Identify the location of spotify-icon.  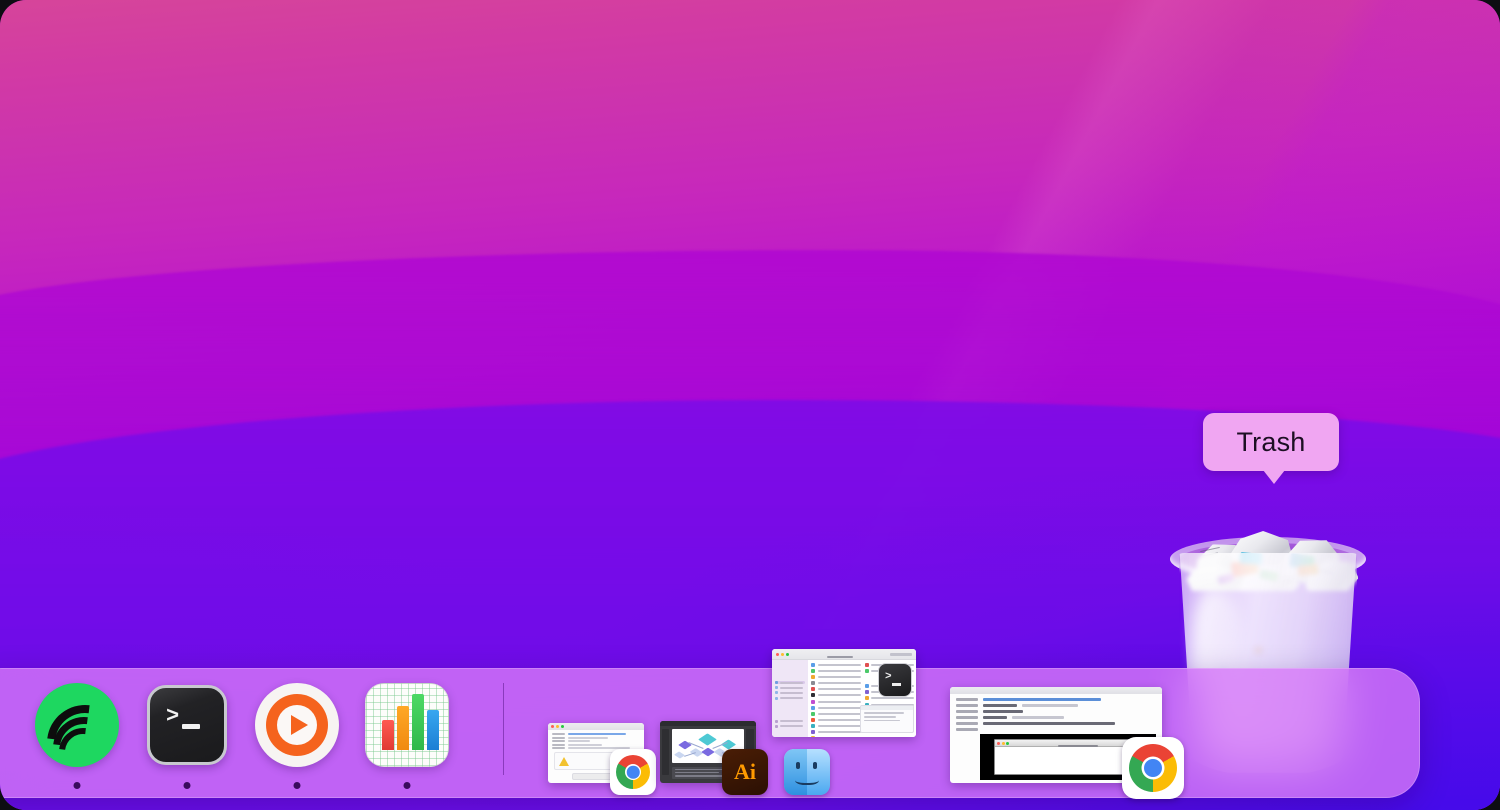
(77, 727).